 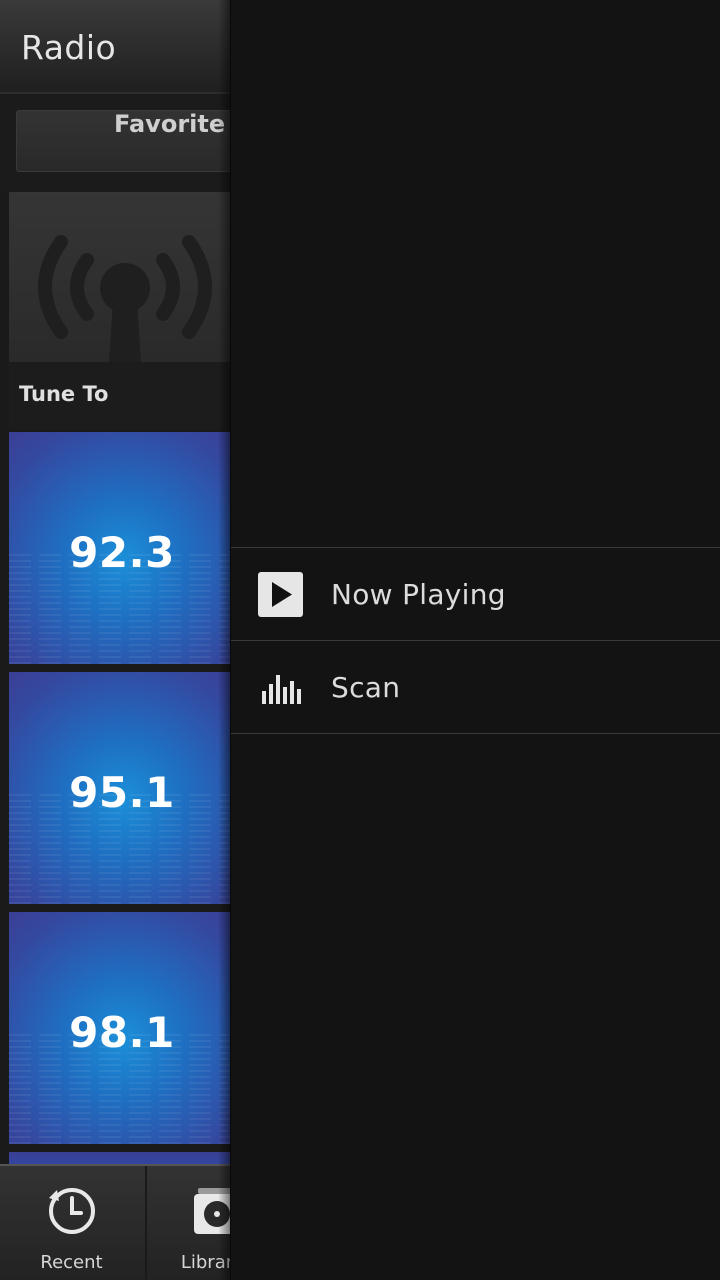 I want to click on station-tile: 95.1, so click(x=119, y=788).